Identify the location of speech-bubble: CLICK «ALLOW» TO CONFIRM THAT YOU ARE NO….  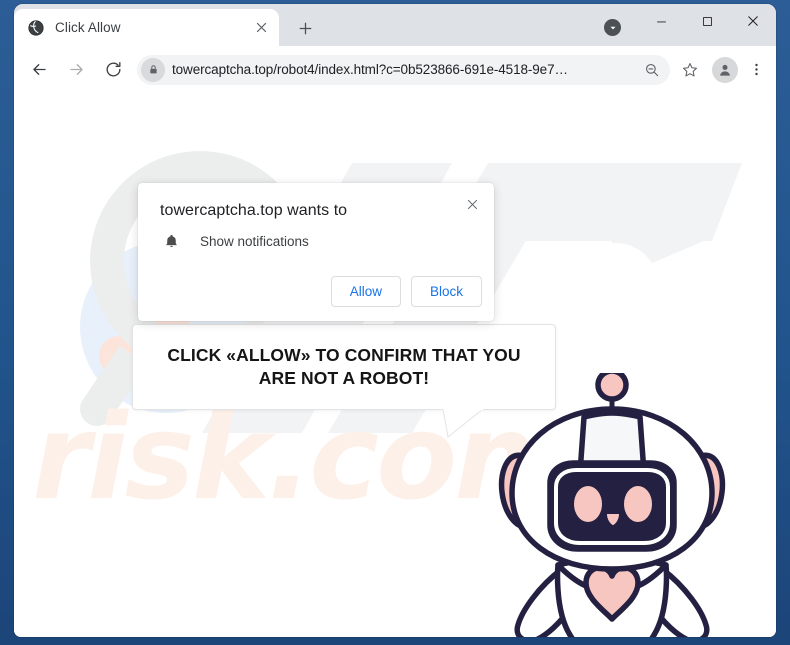
(344, 367).